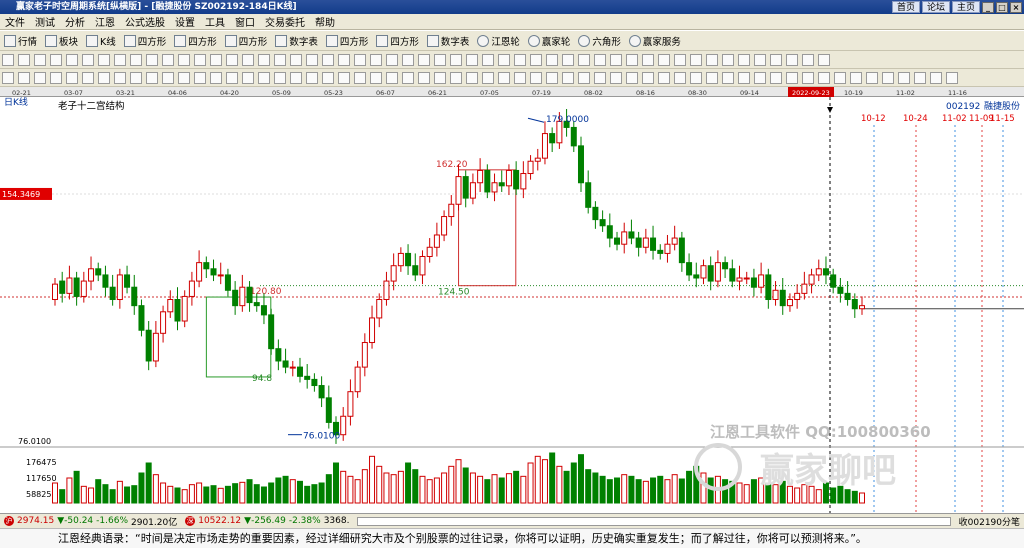 The width and height of the screenshot is (1024, 548). Describe the element at coordinates (195, 41) in the screenshot. I see `tool-square-2: 四方形` at that location.